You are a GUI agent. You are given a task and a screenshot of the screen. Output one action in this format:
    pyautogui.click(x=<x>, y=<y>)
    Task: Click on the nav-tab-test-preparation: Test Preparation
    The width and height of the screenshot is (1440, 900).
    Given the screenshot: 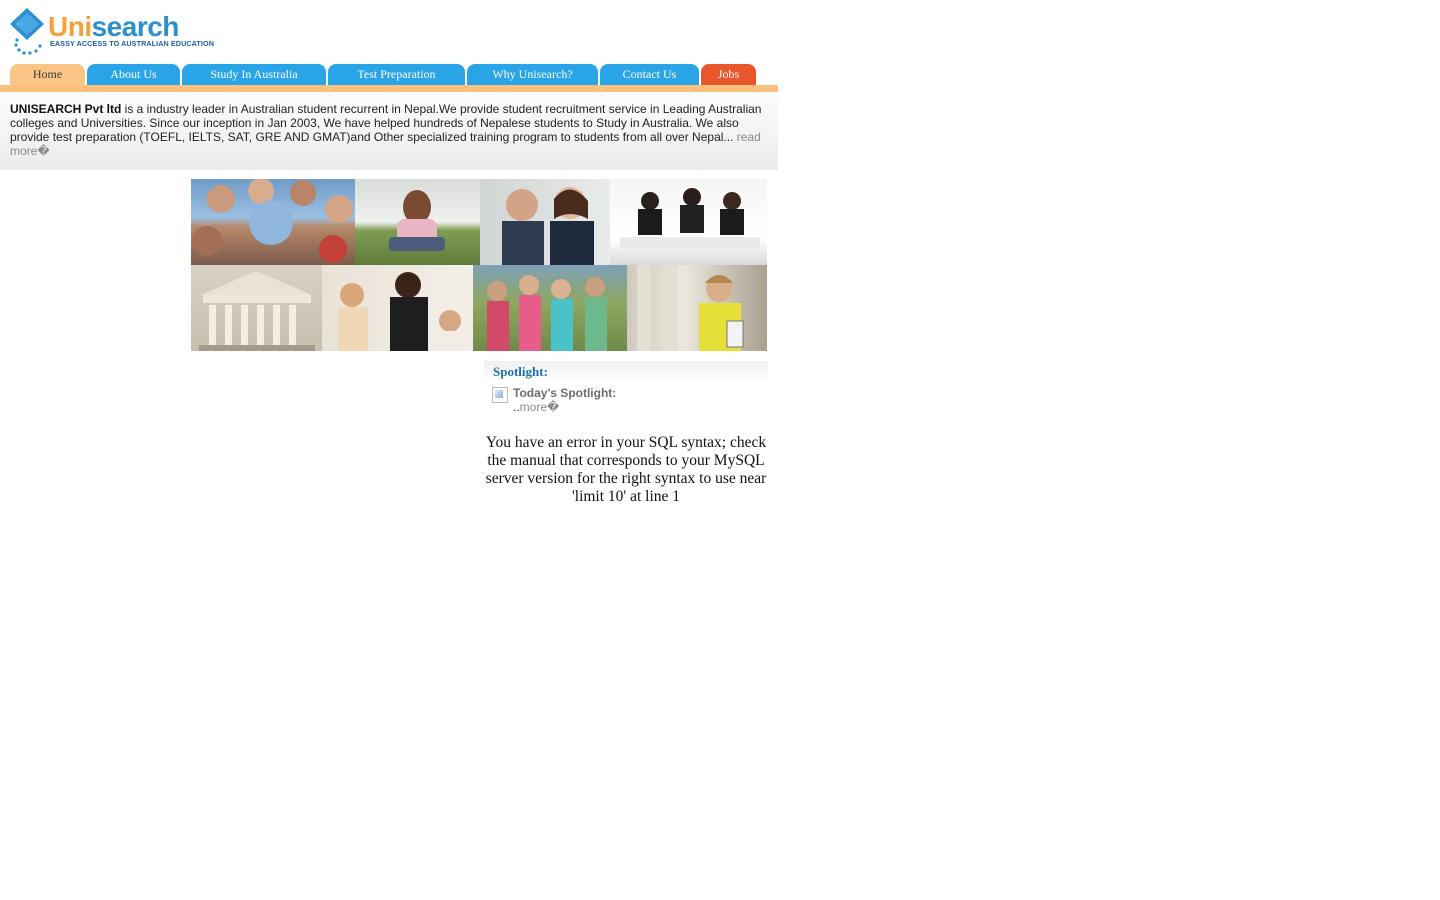 What is the action you would take?
    pyautogui.click(x=396, y=74)
    